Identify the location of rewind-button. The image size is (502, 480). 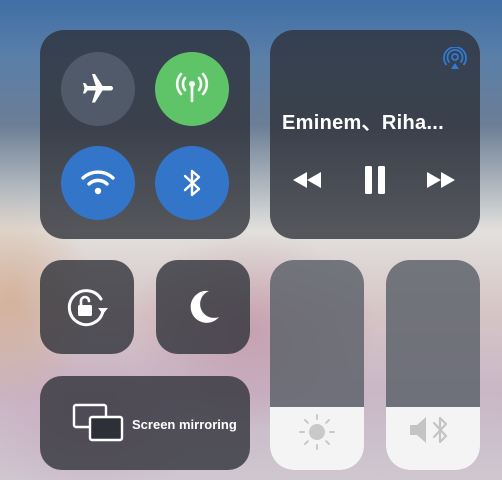
(307, 180).